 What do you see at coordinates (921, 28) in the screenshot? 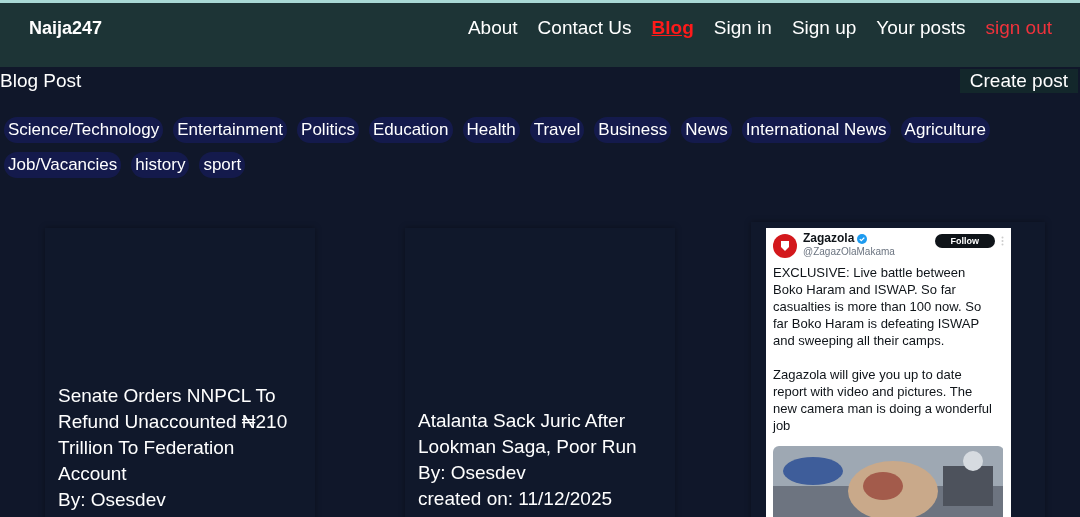
I see `nav-link: Your posts` at bounding box center [921, 28].